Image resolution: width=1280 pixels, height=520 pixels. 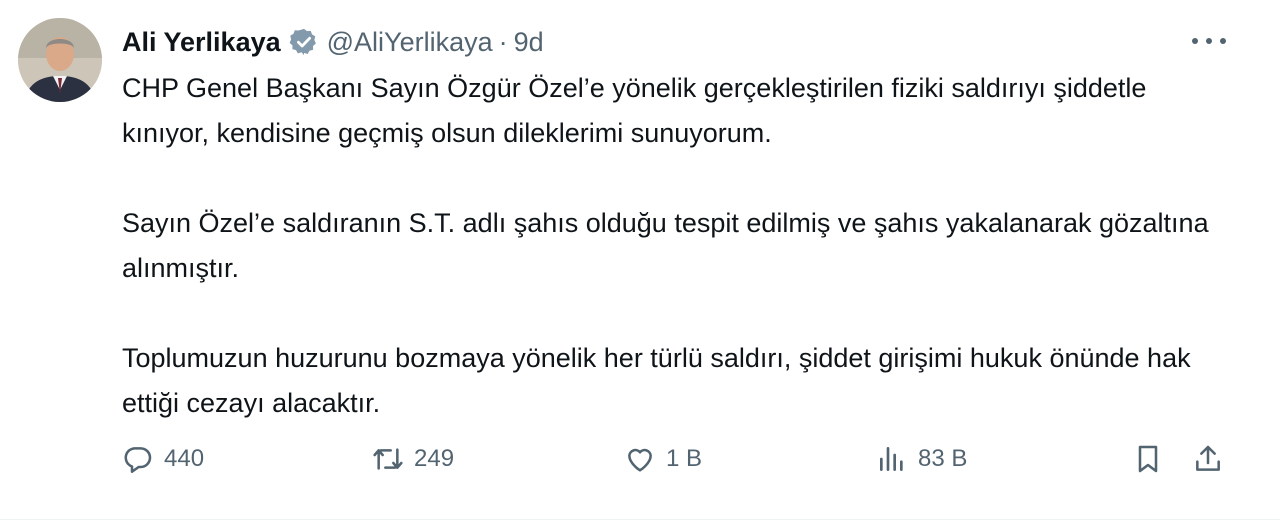 What do you see at coordinates (943, 458) in the screenshot?
I see `views-count: 83 B` at bounding box center [943, 458].